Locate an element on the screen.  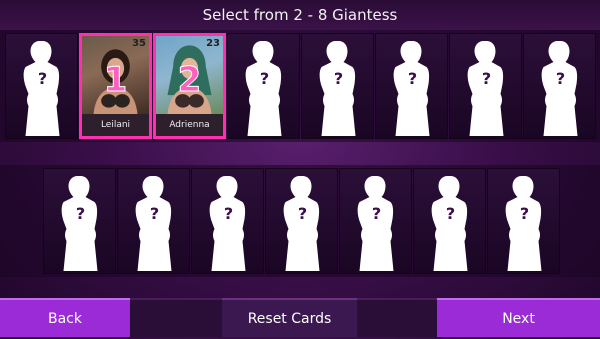
level-badge: 23 is located at coordinates (213, 43).